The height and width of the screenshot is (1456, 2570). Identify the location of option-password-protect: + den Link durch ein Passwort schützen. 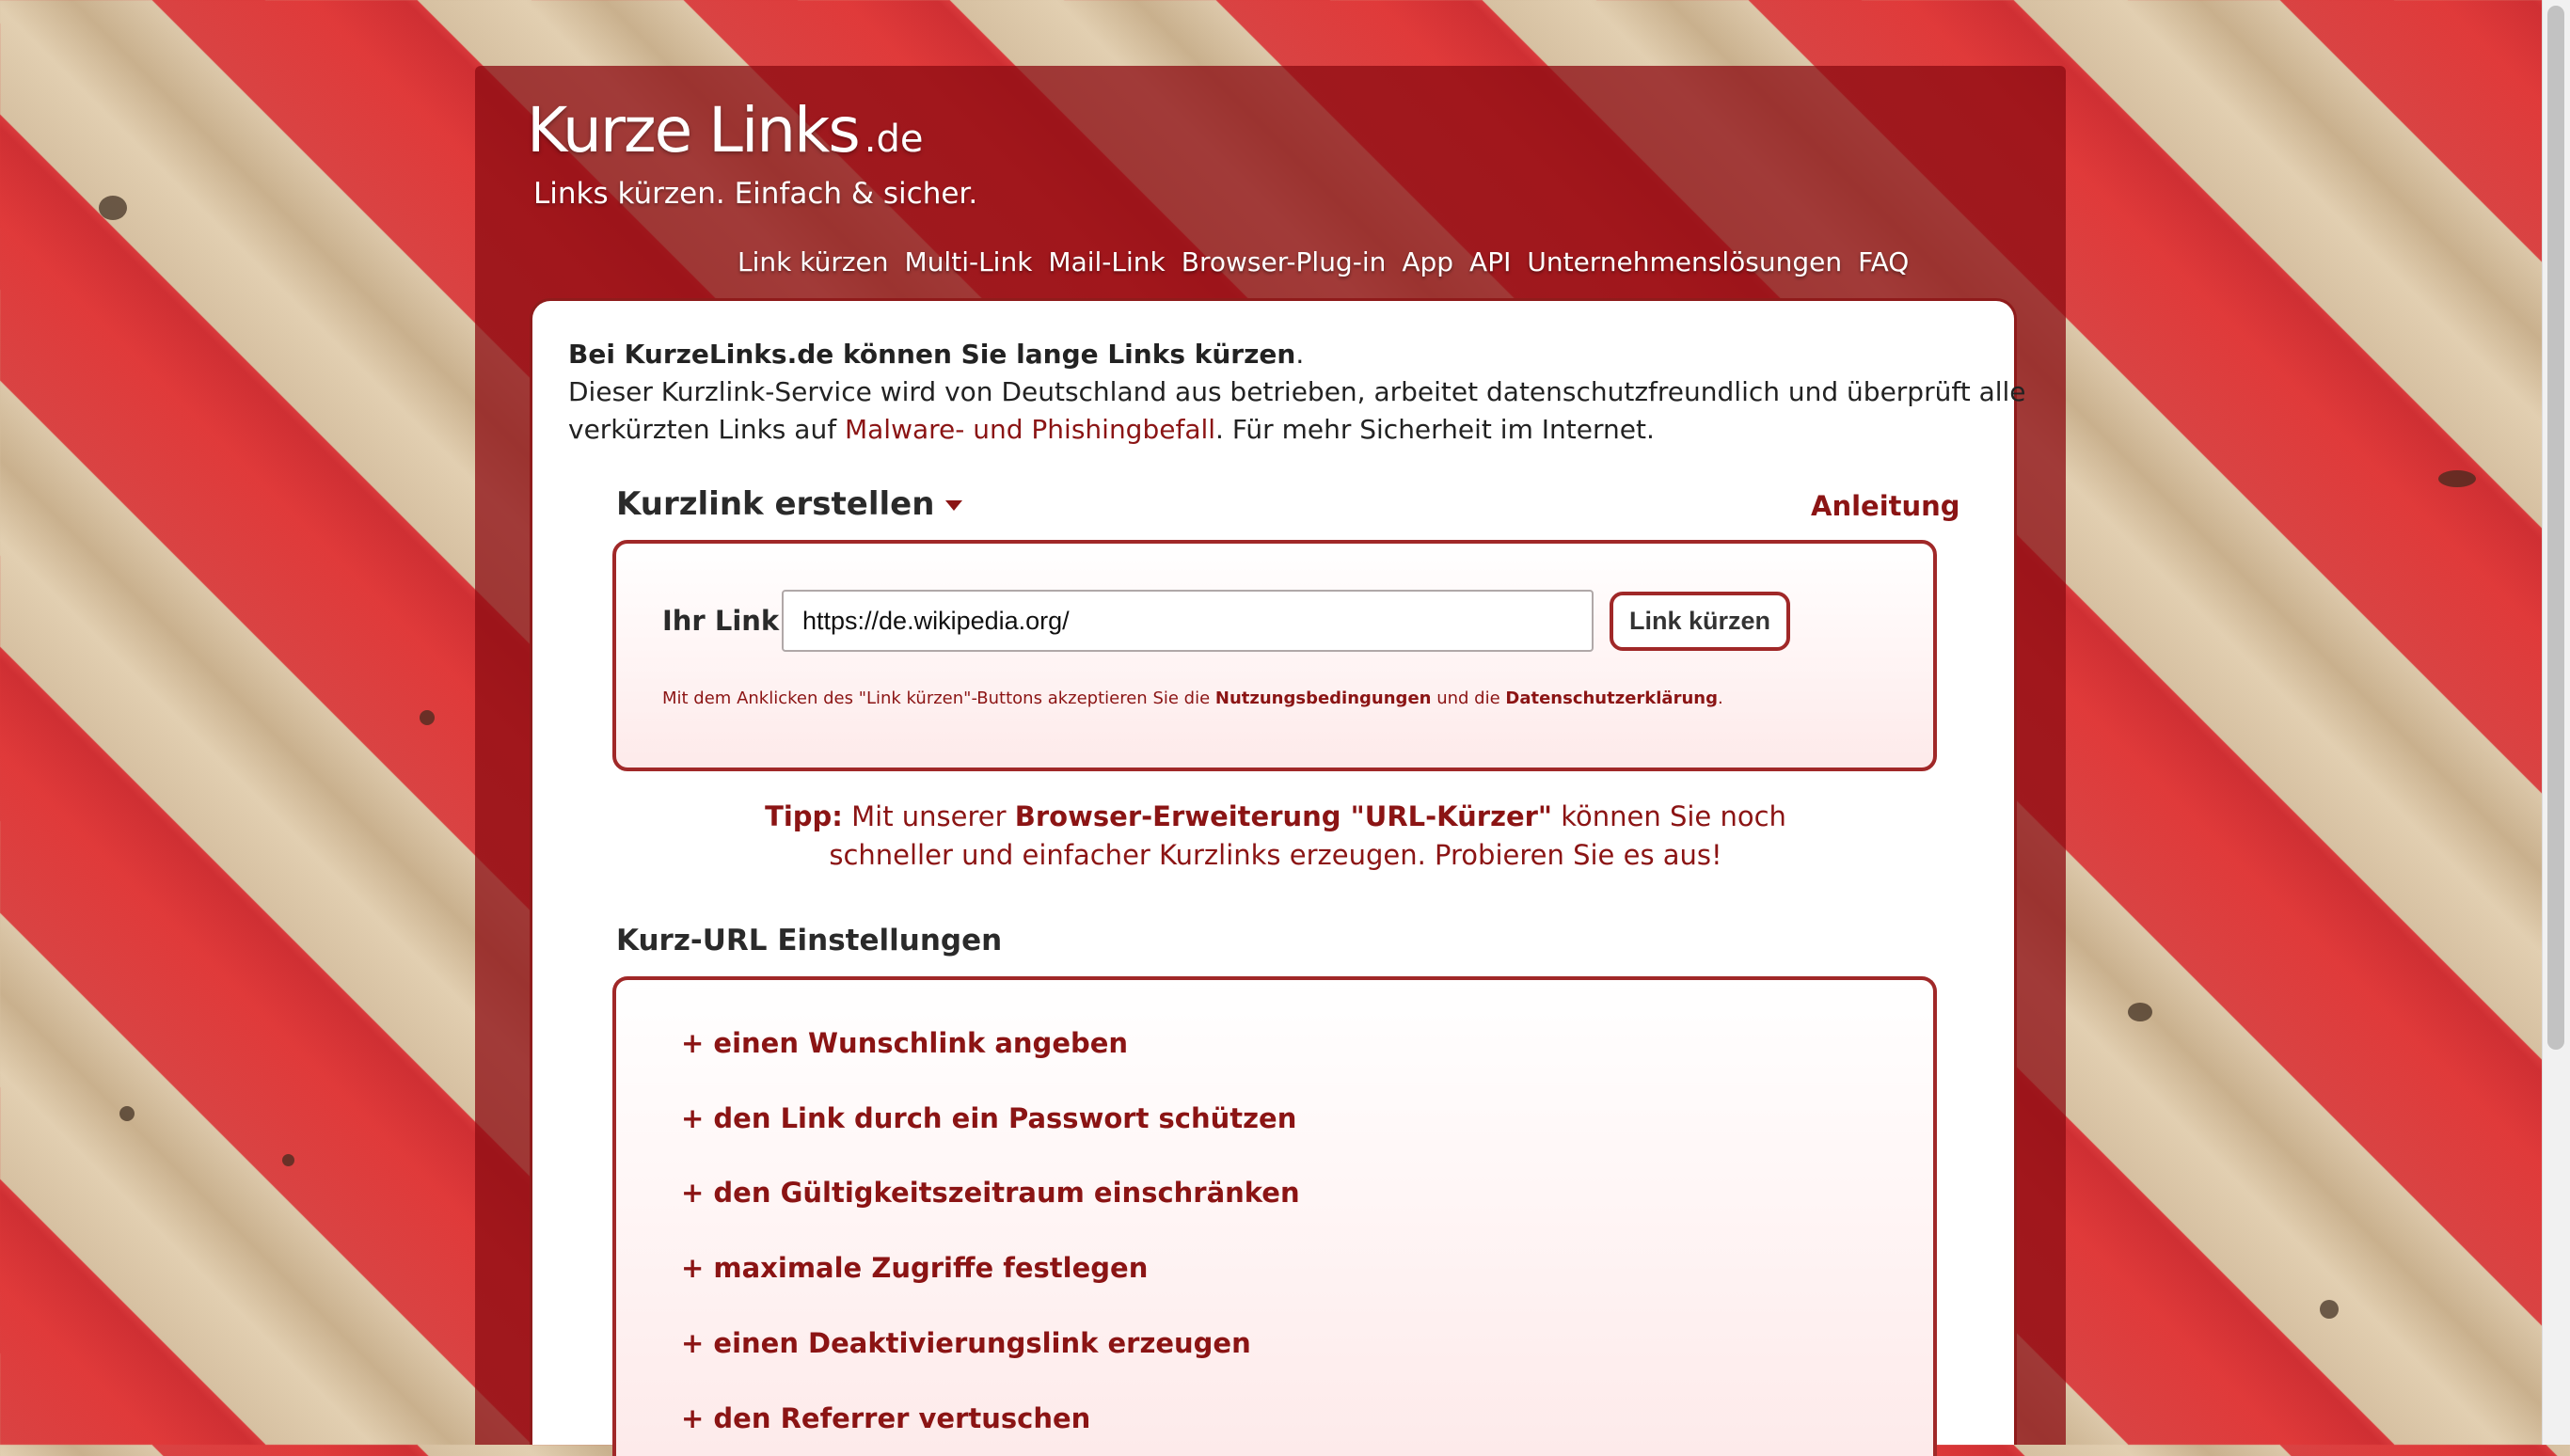
(989, 1118).